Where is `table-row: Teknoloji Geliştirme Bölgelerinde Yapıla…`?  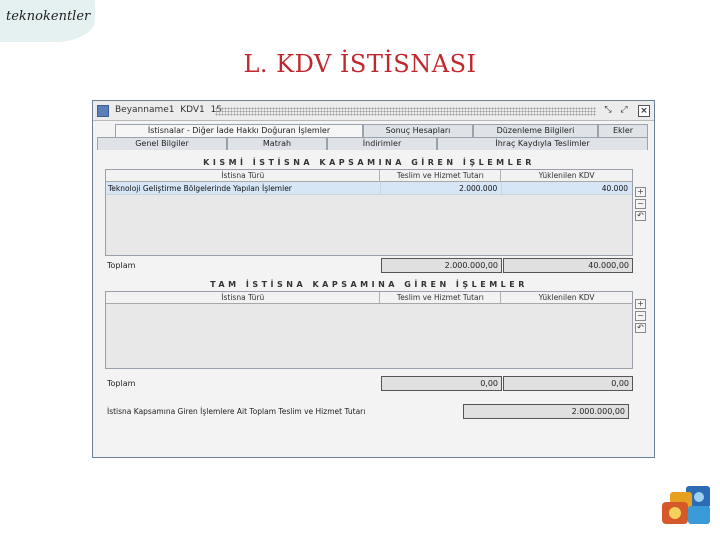 table-row: Teknoloji Geliştirme Bölgelerinde Yapıla… is located at coordinates (369, 188).